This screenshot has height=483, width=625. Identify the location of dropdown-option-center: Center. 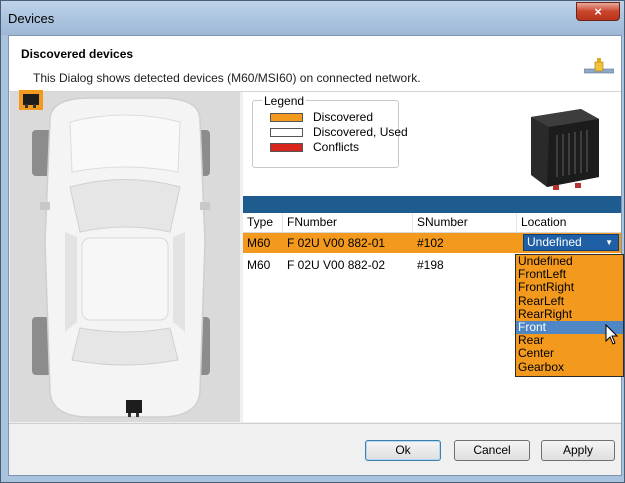
(569, 353).